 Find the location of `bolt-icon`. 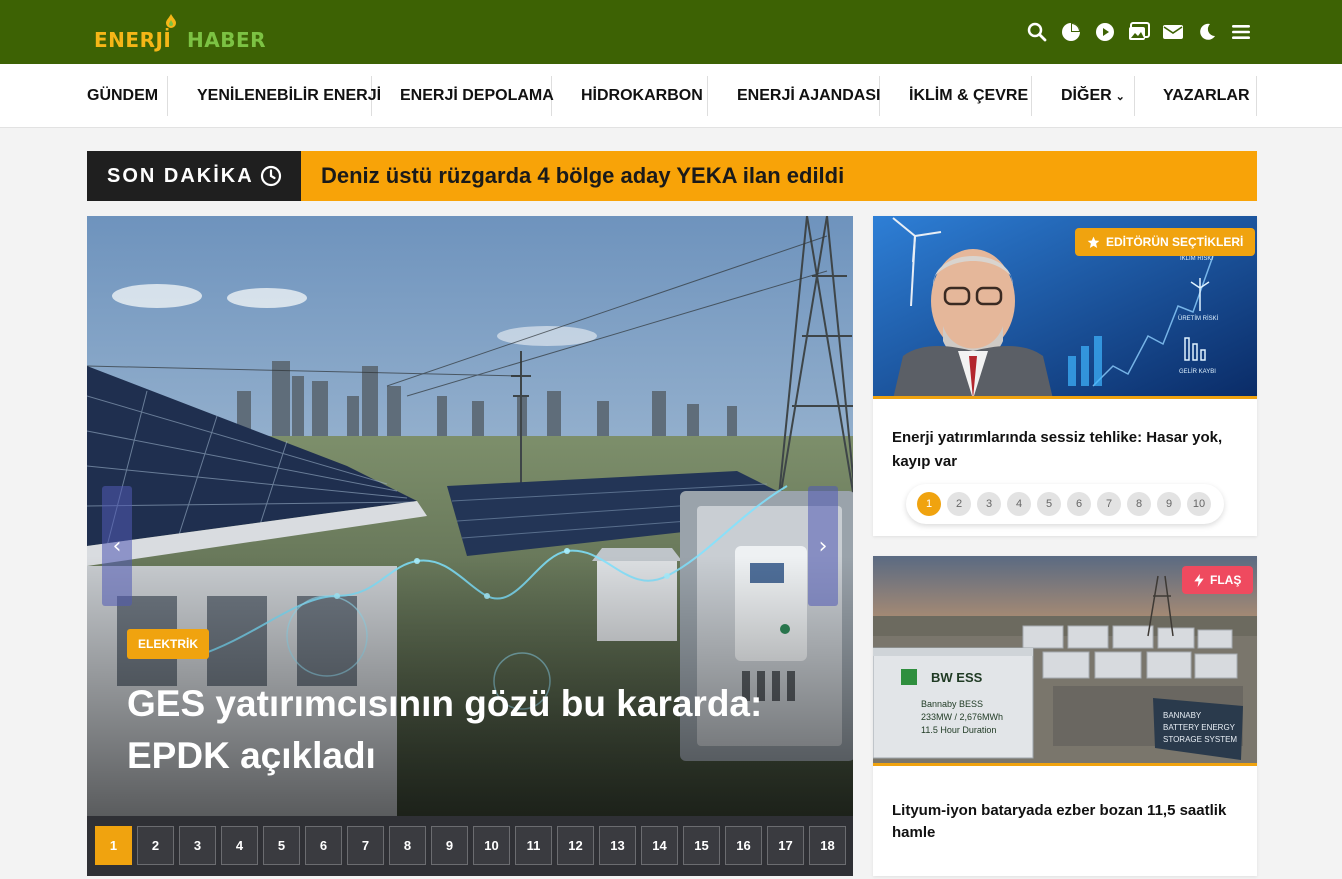

bolt-icon is located at coordinates (1199, 580).